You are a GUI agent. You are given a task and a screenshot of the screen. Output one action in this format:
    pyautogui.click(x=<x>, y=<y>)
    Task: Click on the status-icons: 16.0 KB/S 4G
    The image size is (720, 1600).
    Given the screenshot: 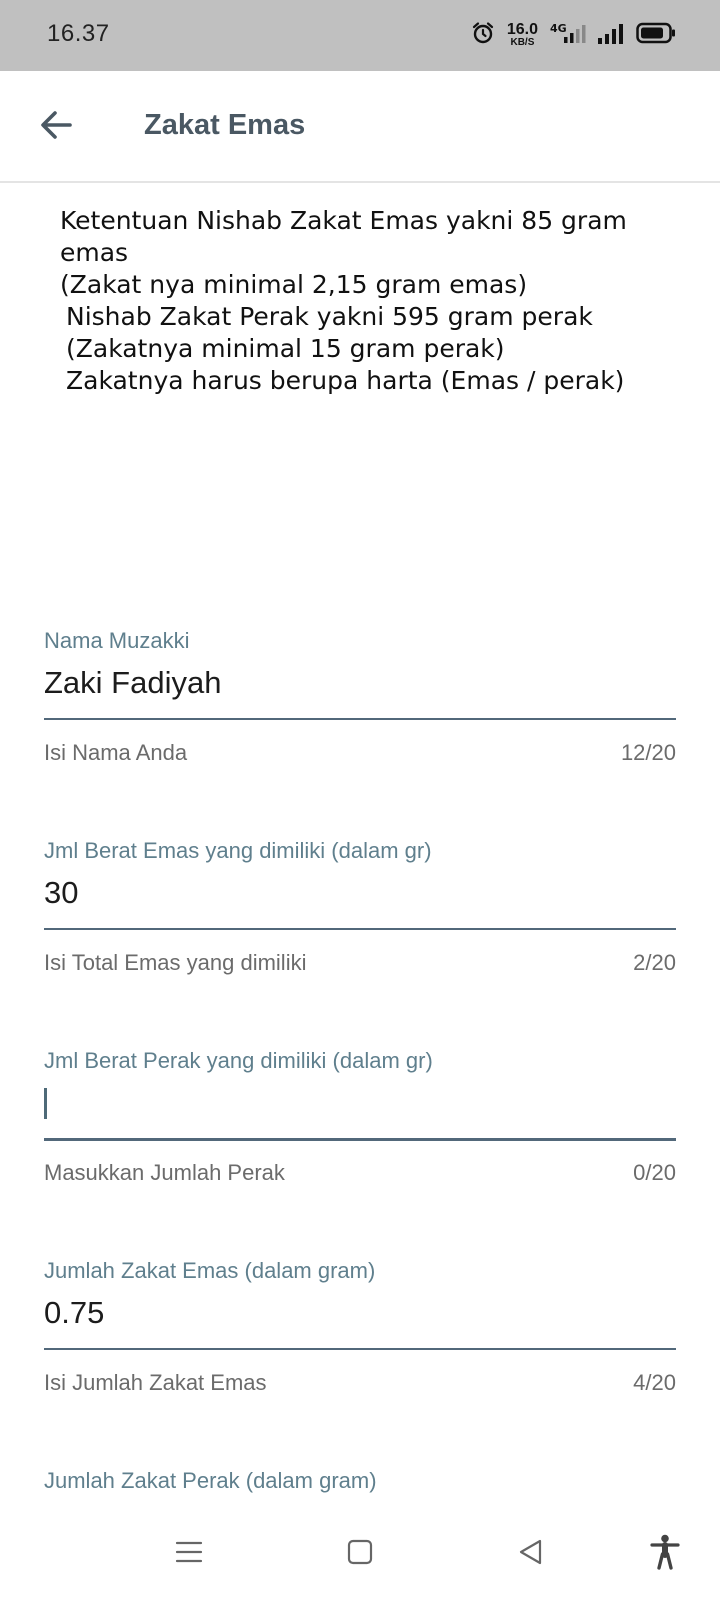 What is the action you would take?
    pyautogui.click(x=573, y=35)
    